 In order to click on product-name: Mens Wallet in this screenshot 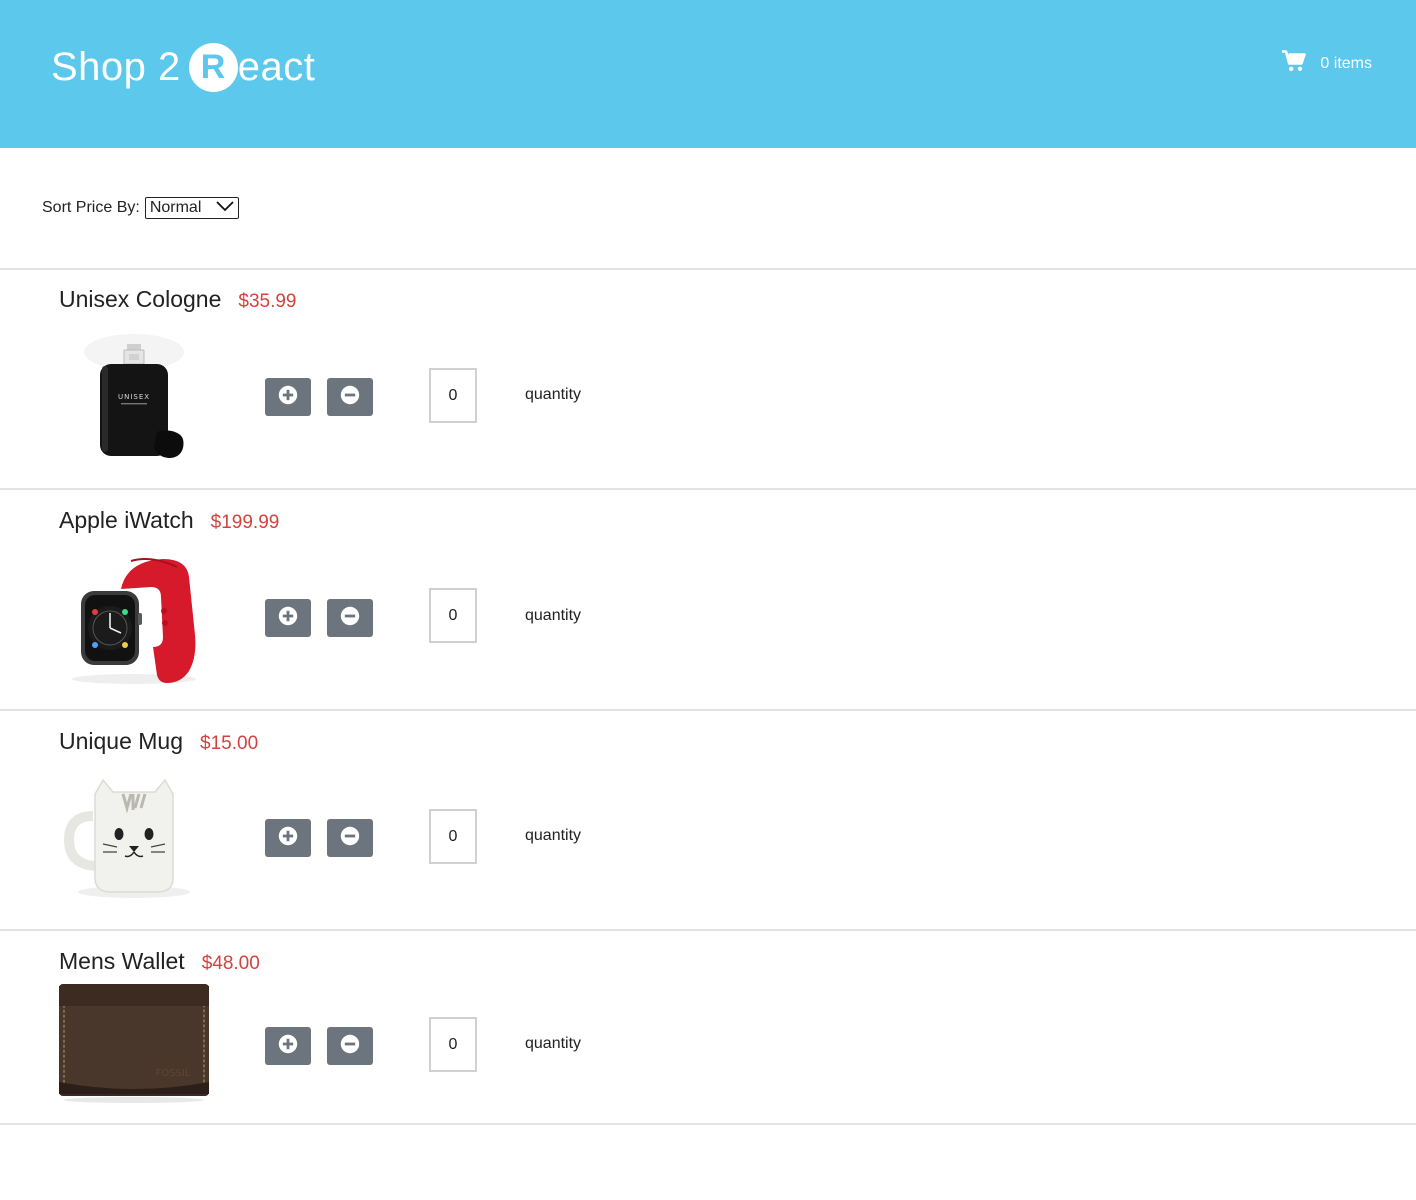, I will do `click(122, 961)`.